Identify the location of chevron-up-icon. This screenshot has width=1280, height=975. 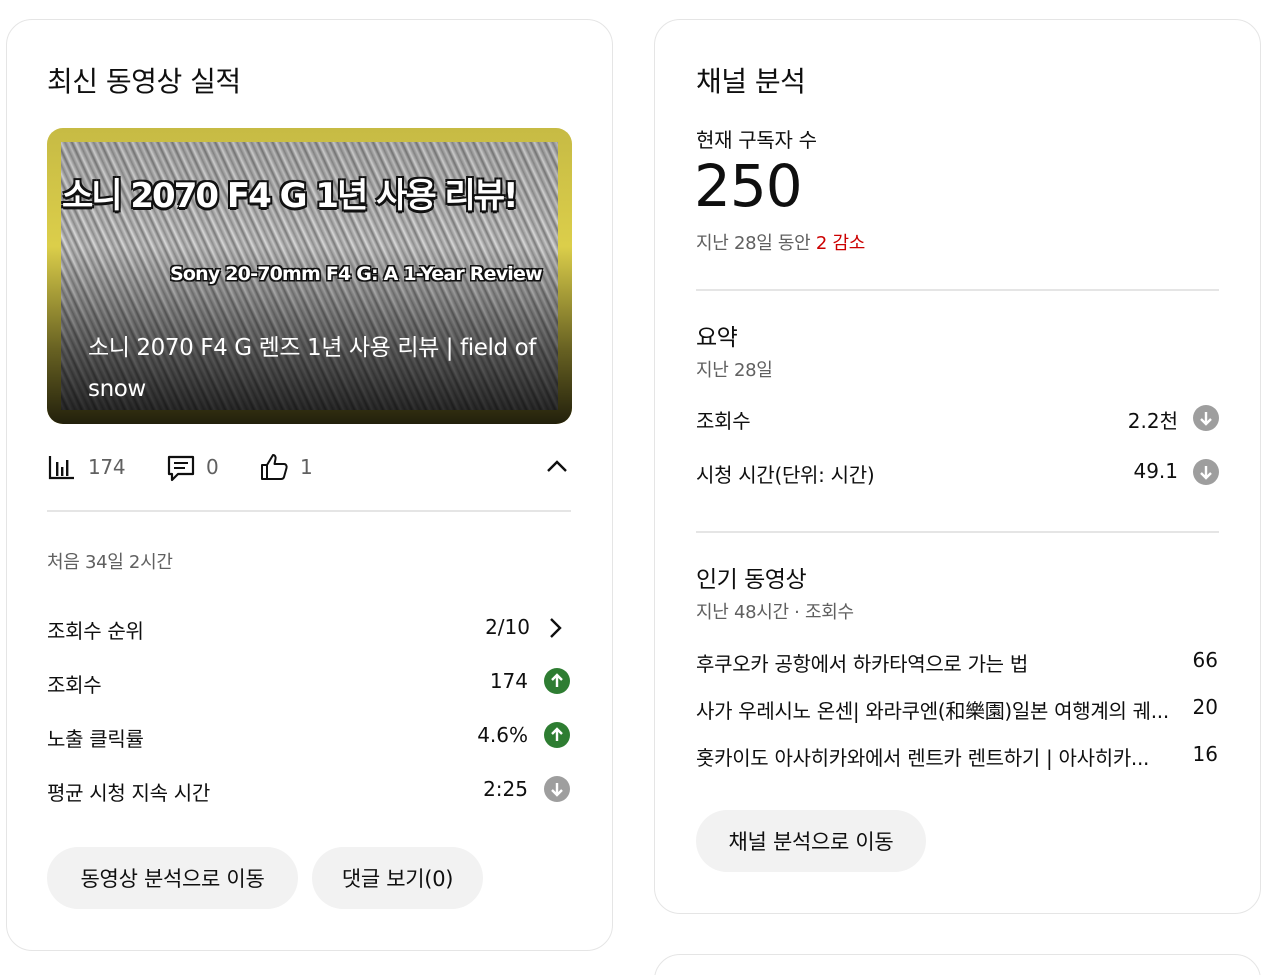
(557, 466).